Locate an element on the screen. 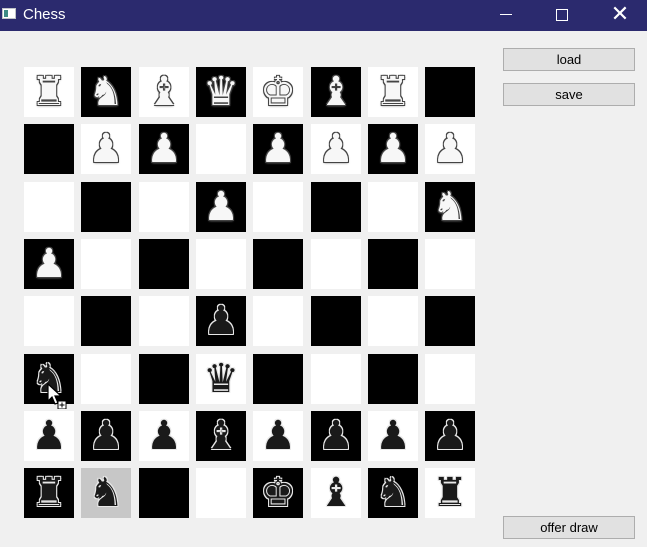 The height and width of the screenshot is (547, 647). square-h1: ♜ is located at coordinates (450, 493).